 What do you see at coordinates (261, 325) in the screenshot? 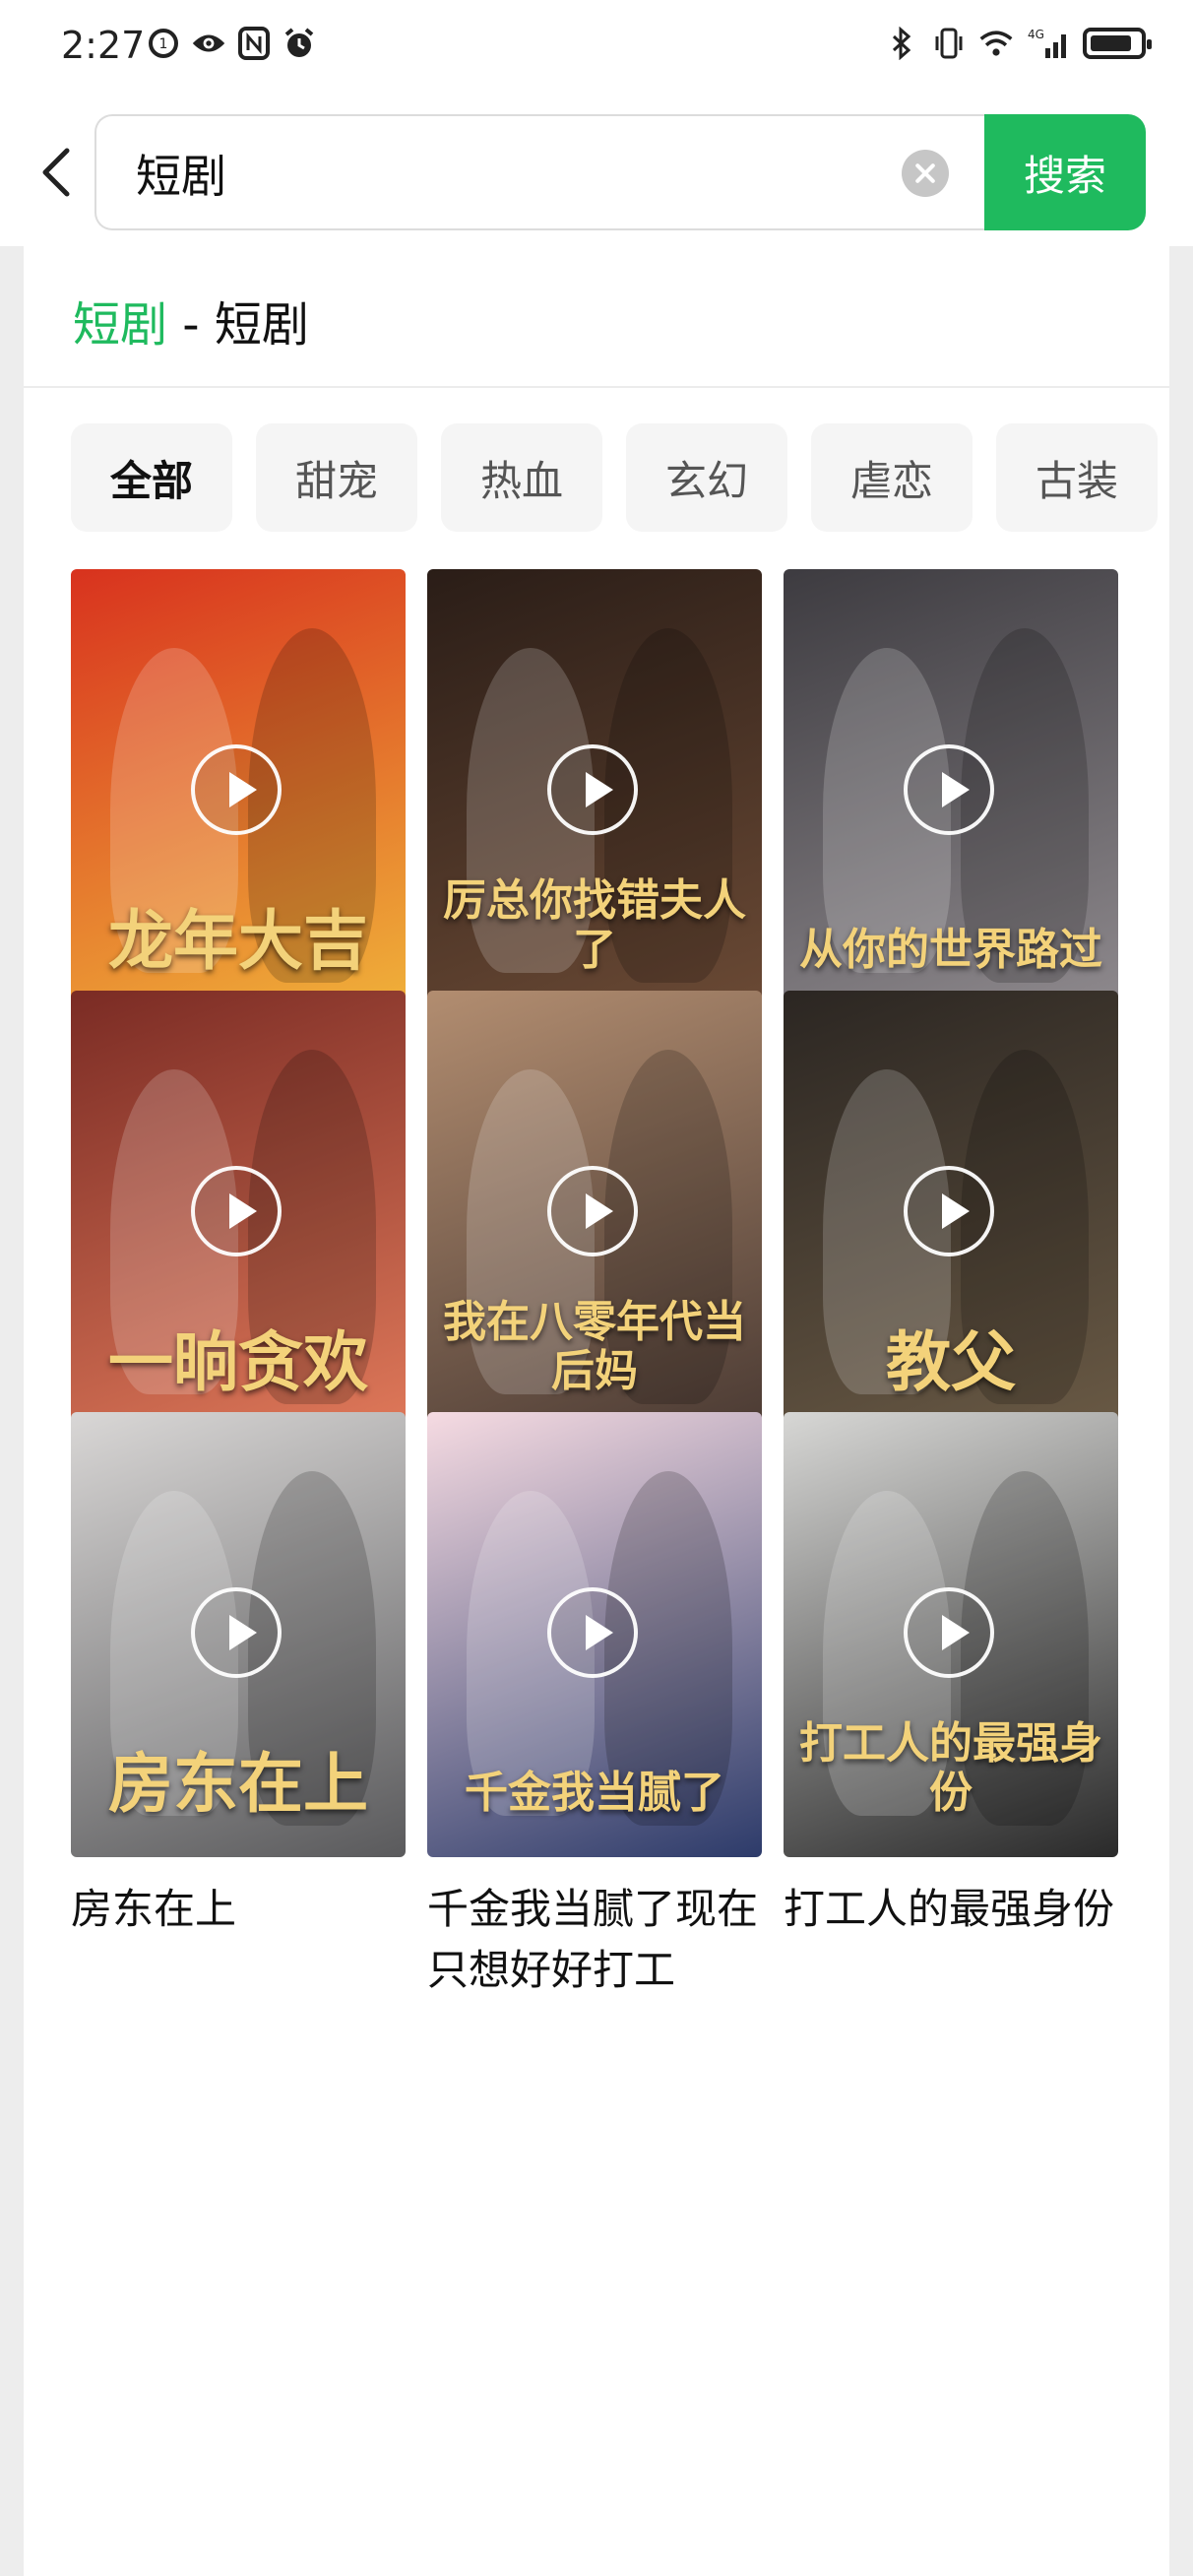
I see `result-header-label: 短剧` at bounding box center [261, 325].